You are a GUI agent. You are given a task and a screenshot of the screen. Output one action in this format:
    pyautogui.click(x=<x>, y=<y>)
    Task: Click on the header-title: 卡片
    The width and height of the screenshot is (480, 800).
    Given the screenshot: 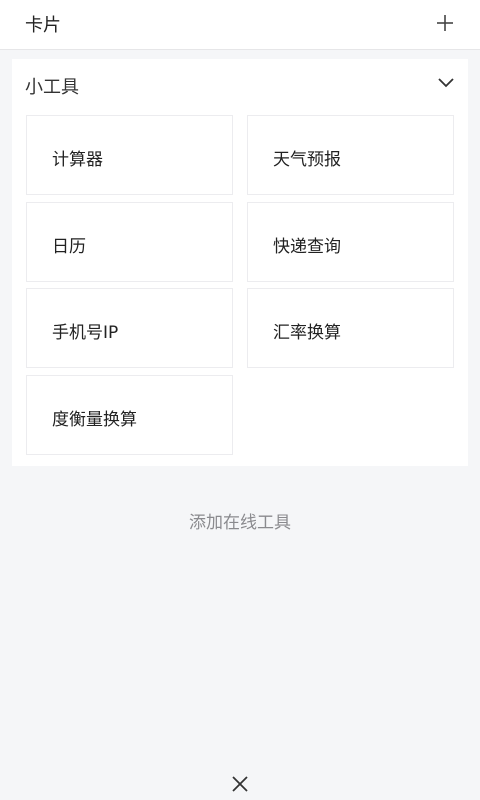 What is the action you would take?
    pyautogui.click(x=43, y=25)
    